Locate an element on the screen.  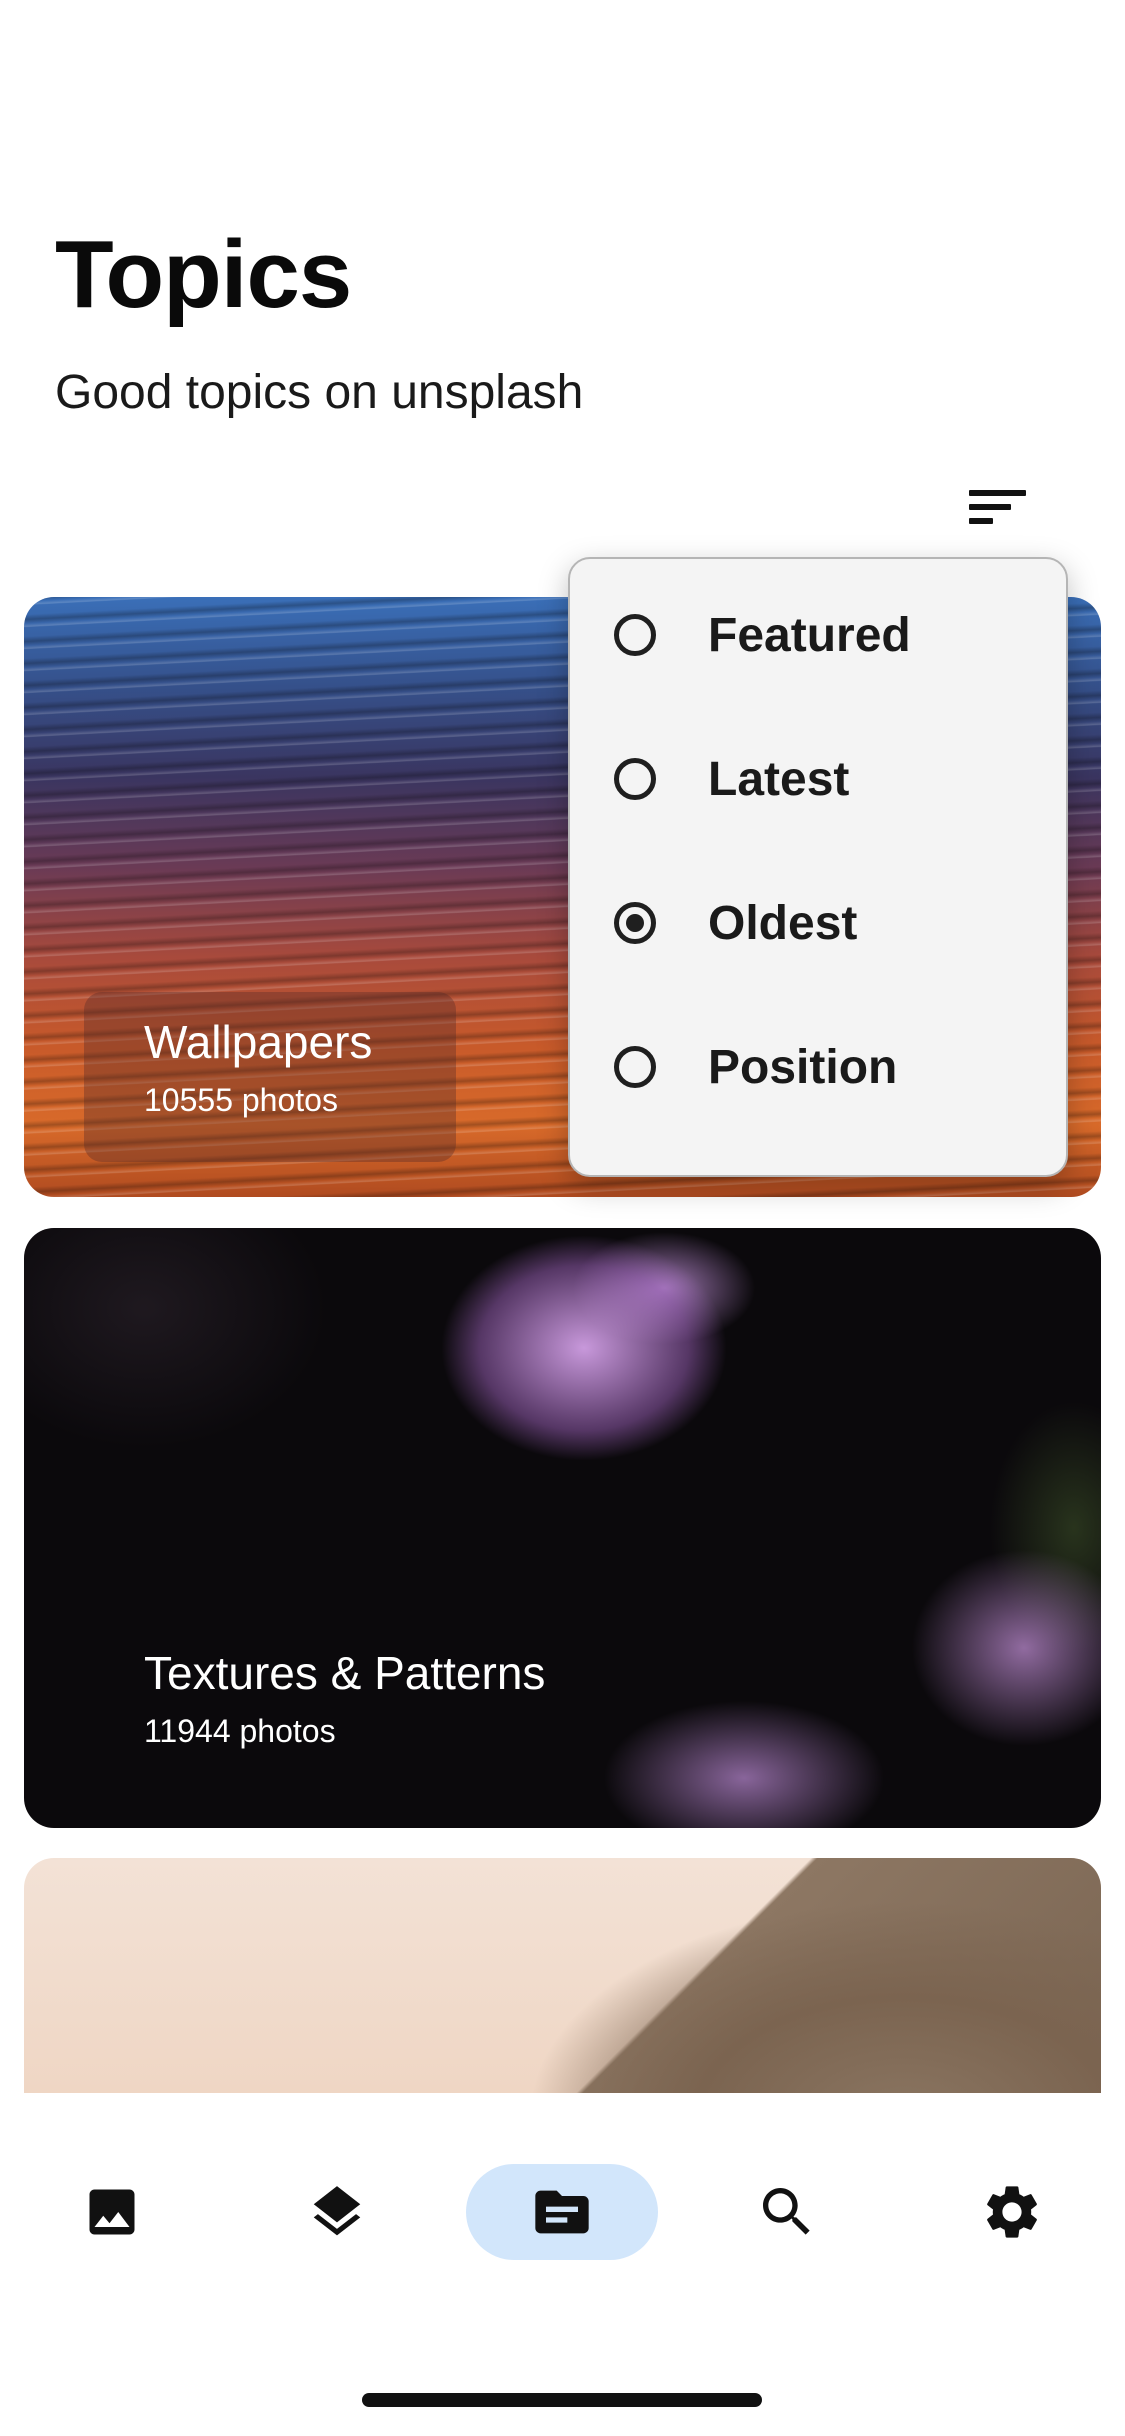
nav-photos is located at coordinates (112, 2212).